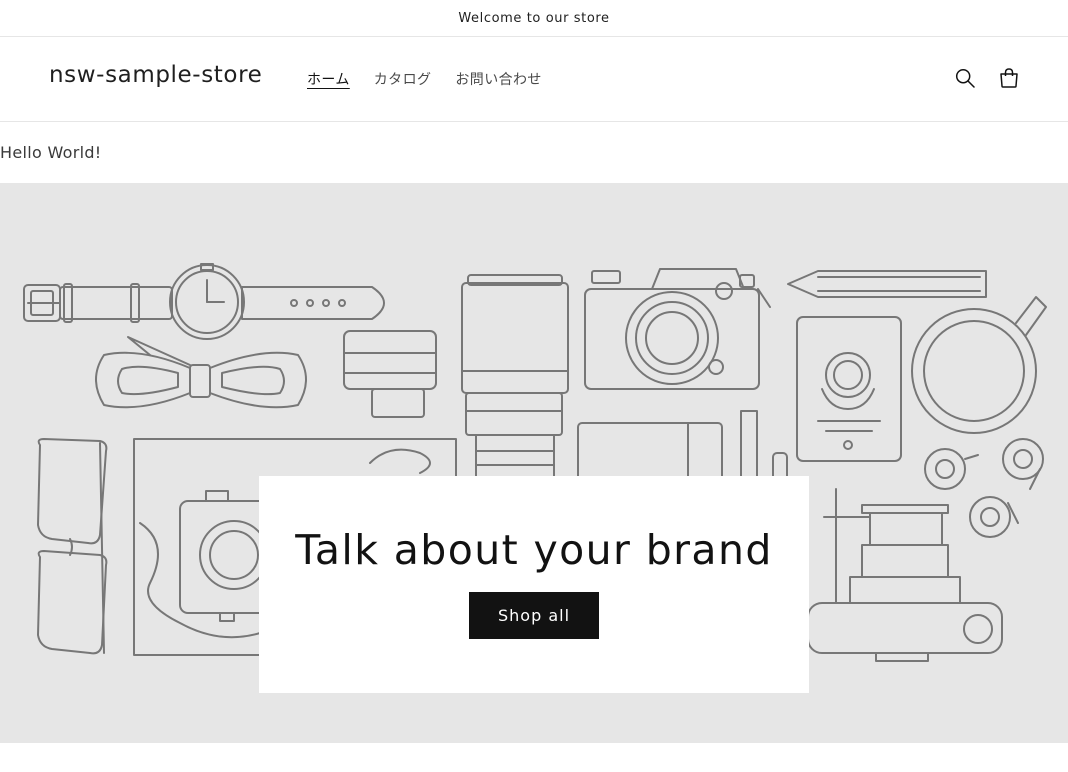  I want to click on pencil-icon, so click(887, 284).